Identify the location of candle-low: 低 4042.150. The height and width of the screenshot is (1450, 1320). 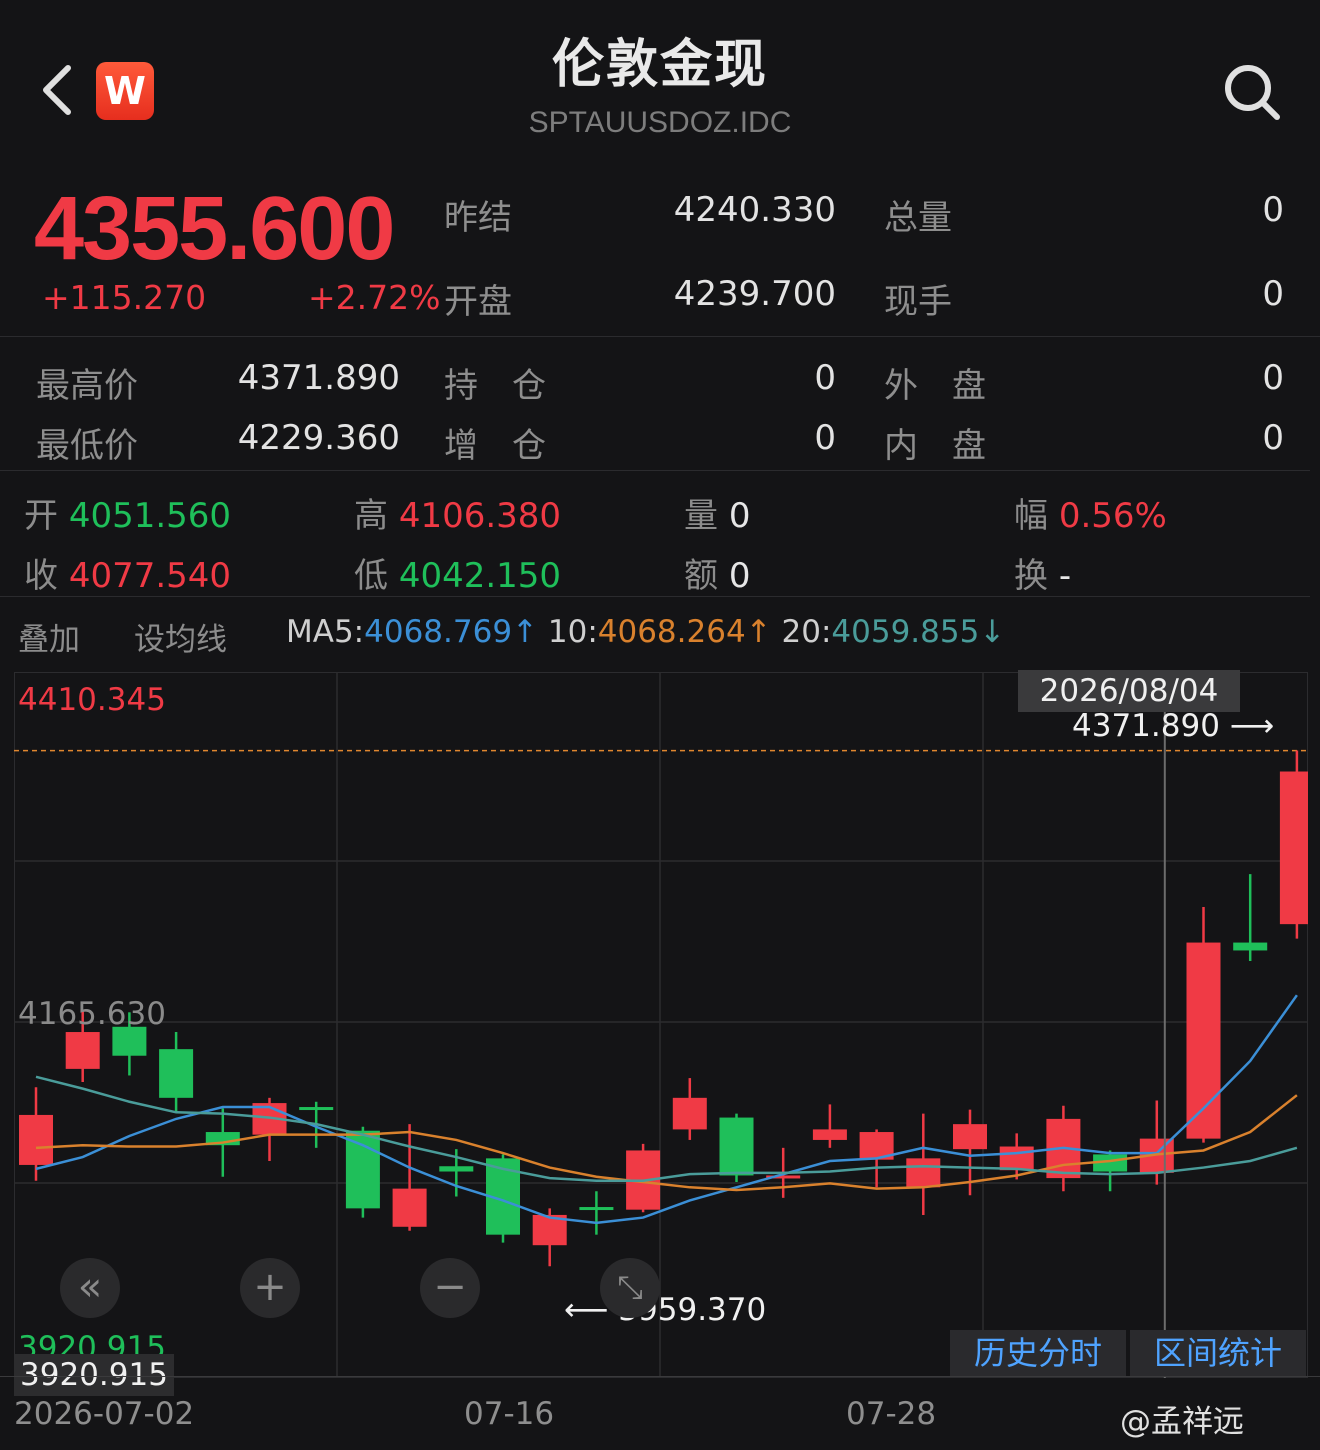
(457, 572).